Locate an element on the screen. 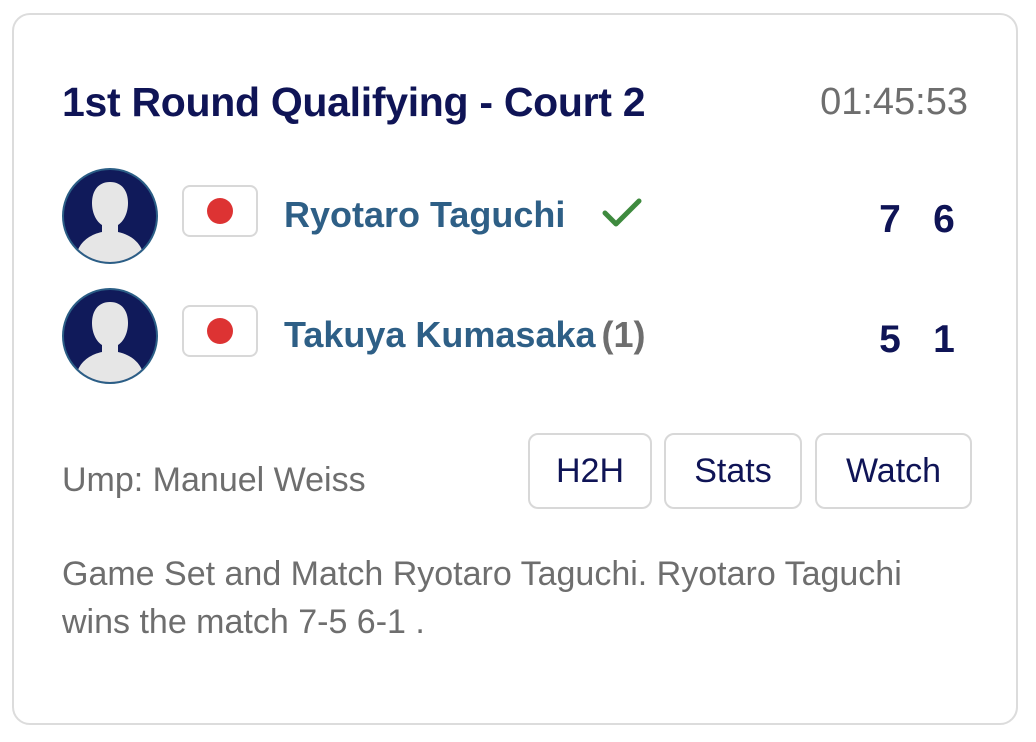 The width and height of the screenshot is (1036, 742). stats-button: Stats is located at coordinates (733, 471).